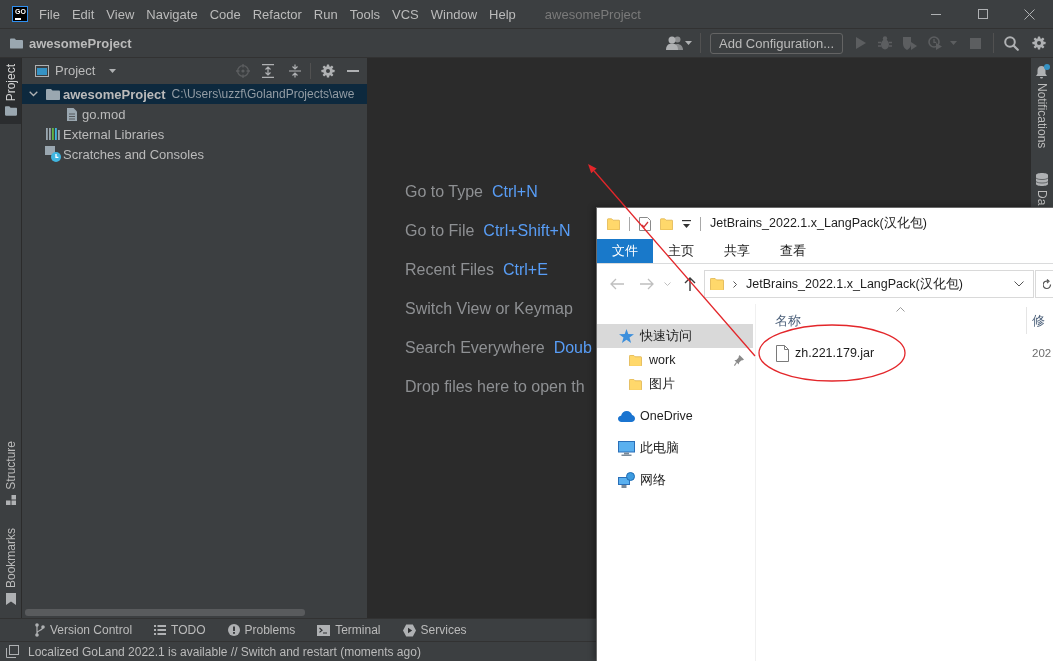 The image size is (1053, 661). What do you see at coordinates (901, 320) in the screenshot?
I see `column-header: 名称` at bounding box center [901, 320].